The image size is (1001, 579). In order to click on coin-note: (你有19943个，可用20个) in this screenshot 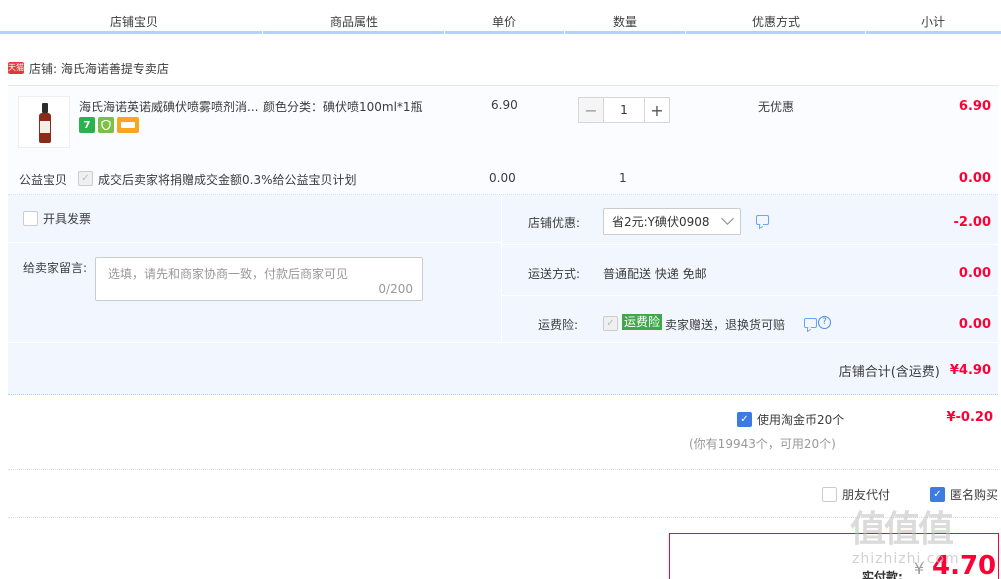, I will do `click(762, 444)`.